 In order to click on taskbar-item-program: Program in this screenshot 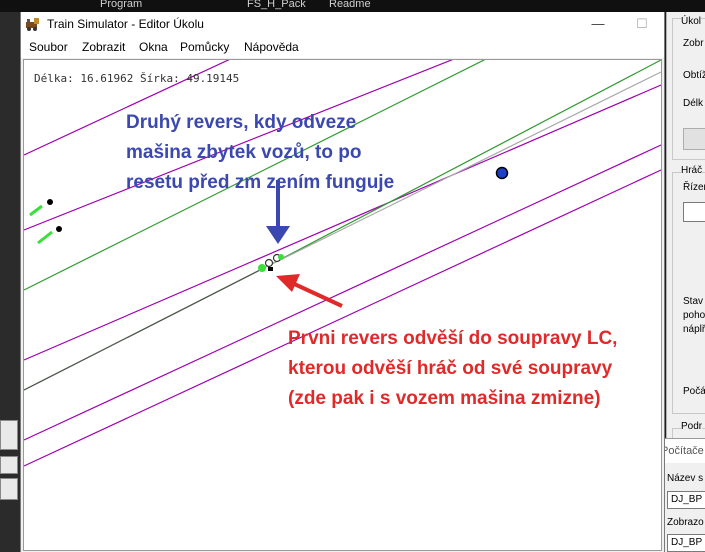, I will do `click(121, 5)`.